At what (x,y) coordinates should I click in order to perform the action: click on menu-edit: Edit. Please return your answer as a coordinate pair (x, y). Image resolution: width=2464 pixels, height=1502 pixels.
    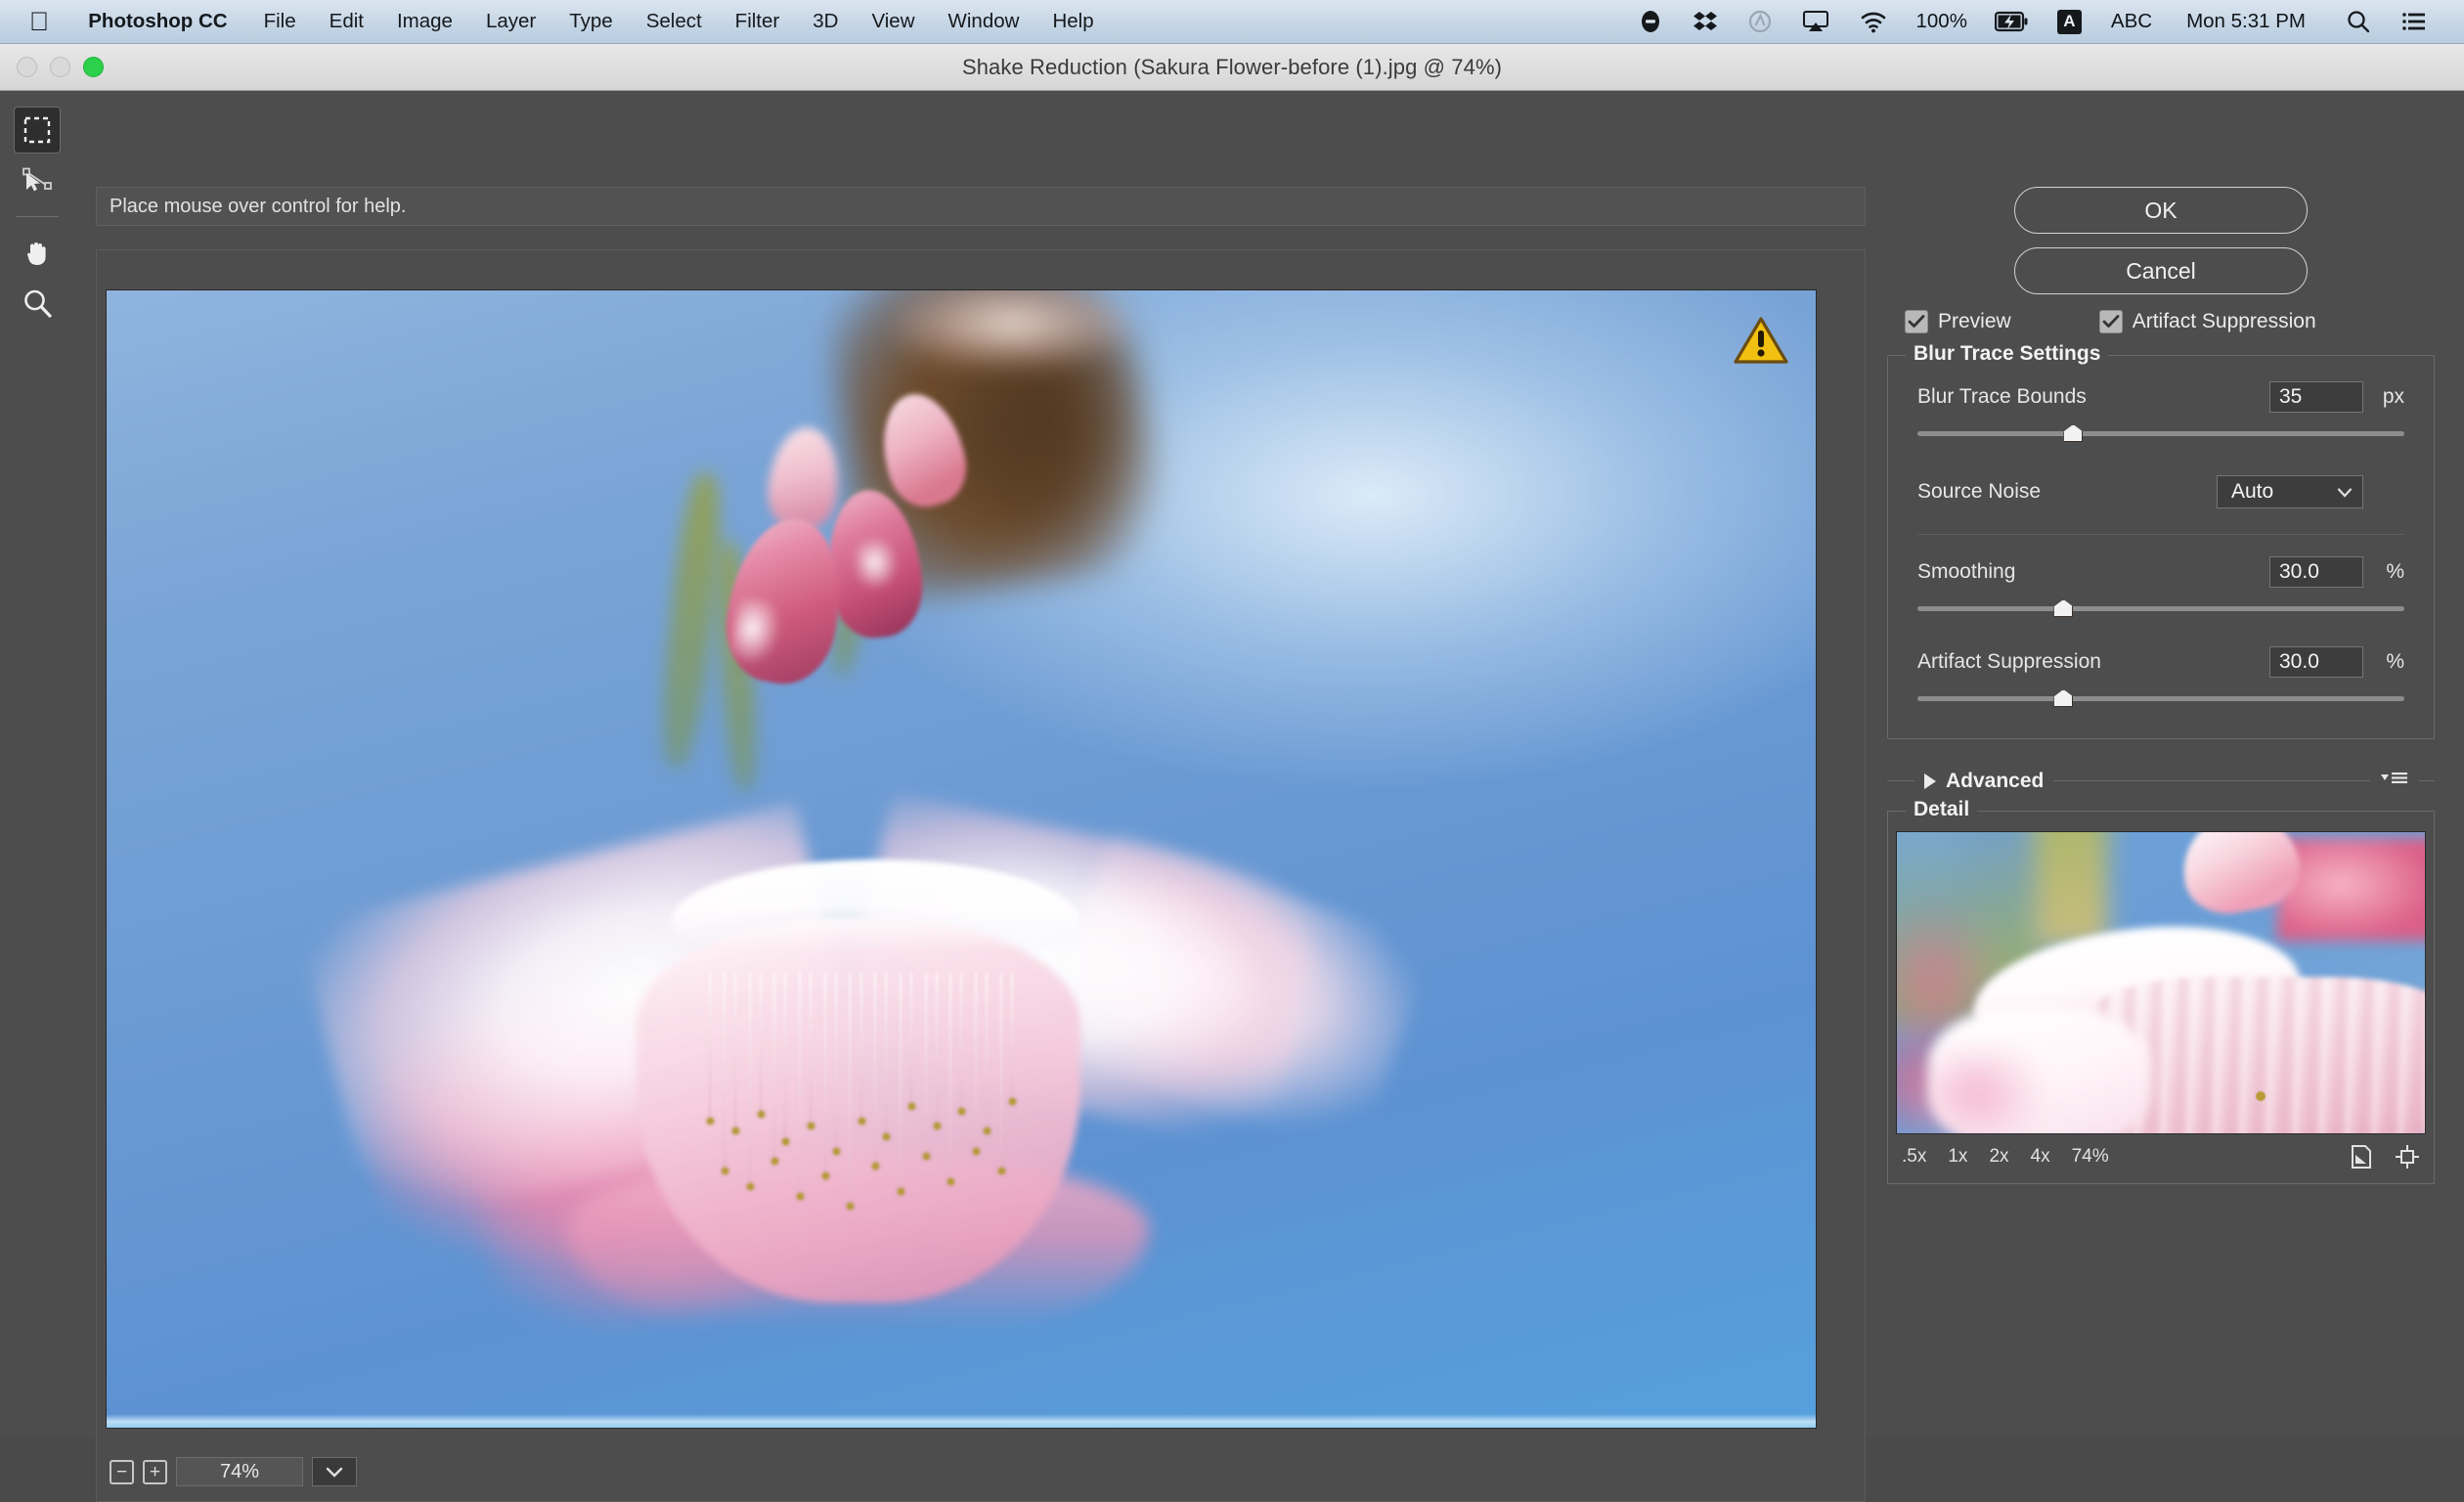
    Looking at the image, I should click on (346, 21).